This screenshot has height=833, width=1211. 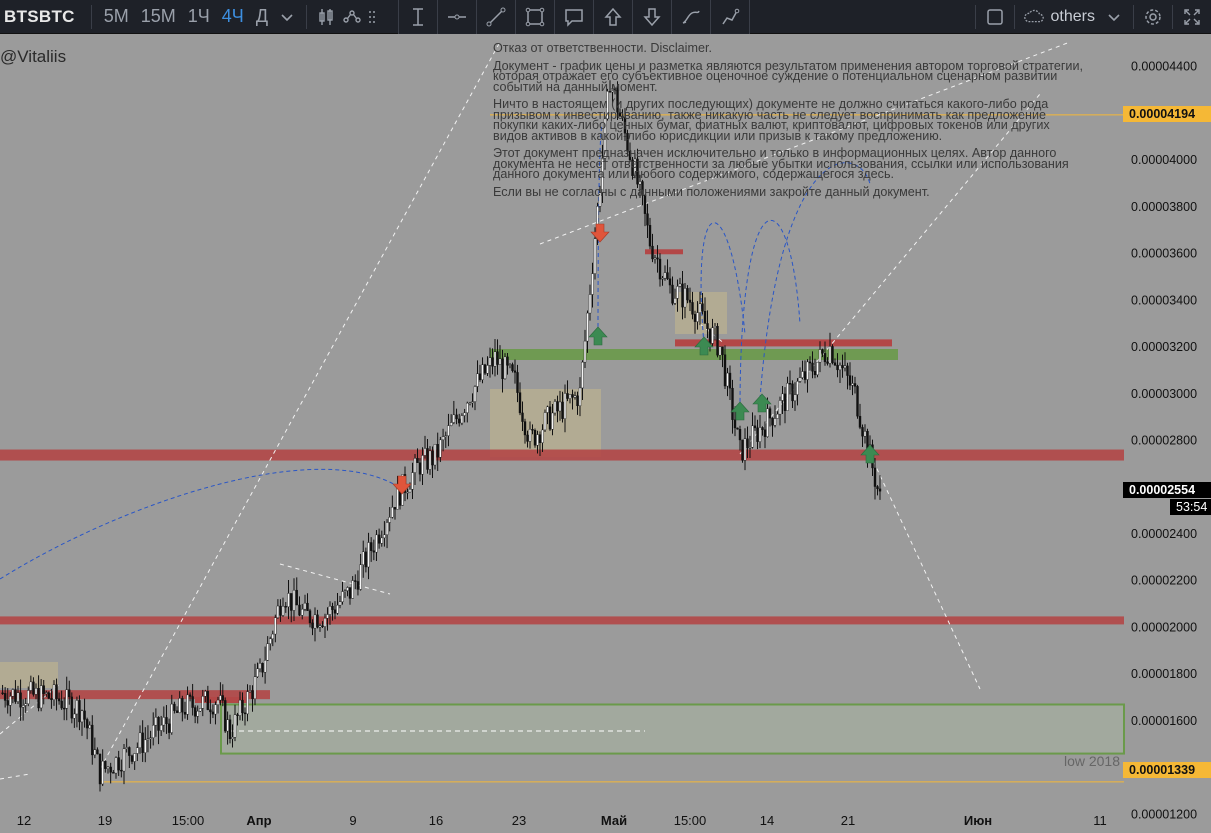 I want to click on cursor-tool-icon, so click(x=418, y=17).